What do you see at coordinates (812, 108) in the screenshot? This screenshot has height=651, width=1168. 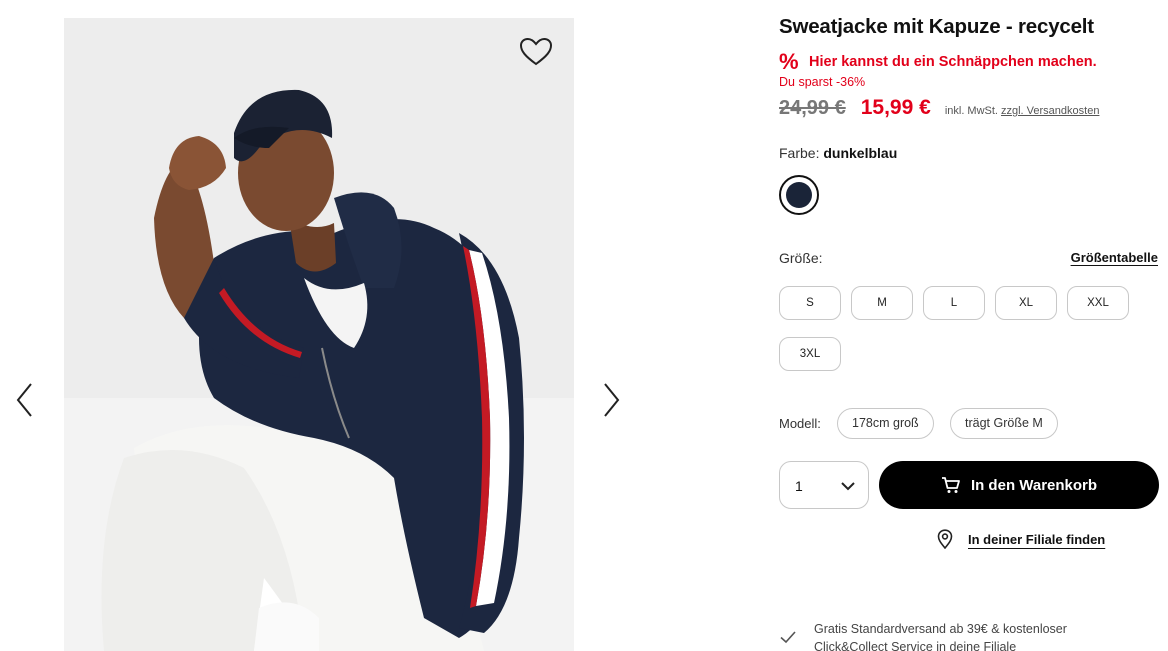 I see `old-price: 24,99 €` at bounding box center [812, 108].